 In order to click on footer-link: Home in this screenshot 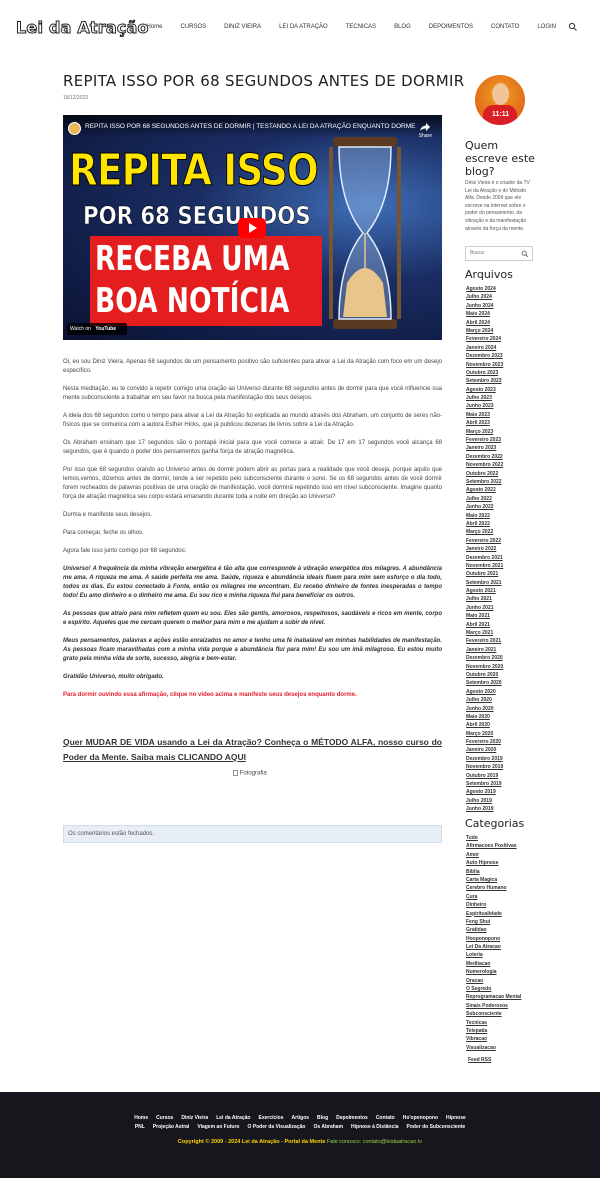, I will do `click(141, 1118)`.